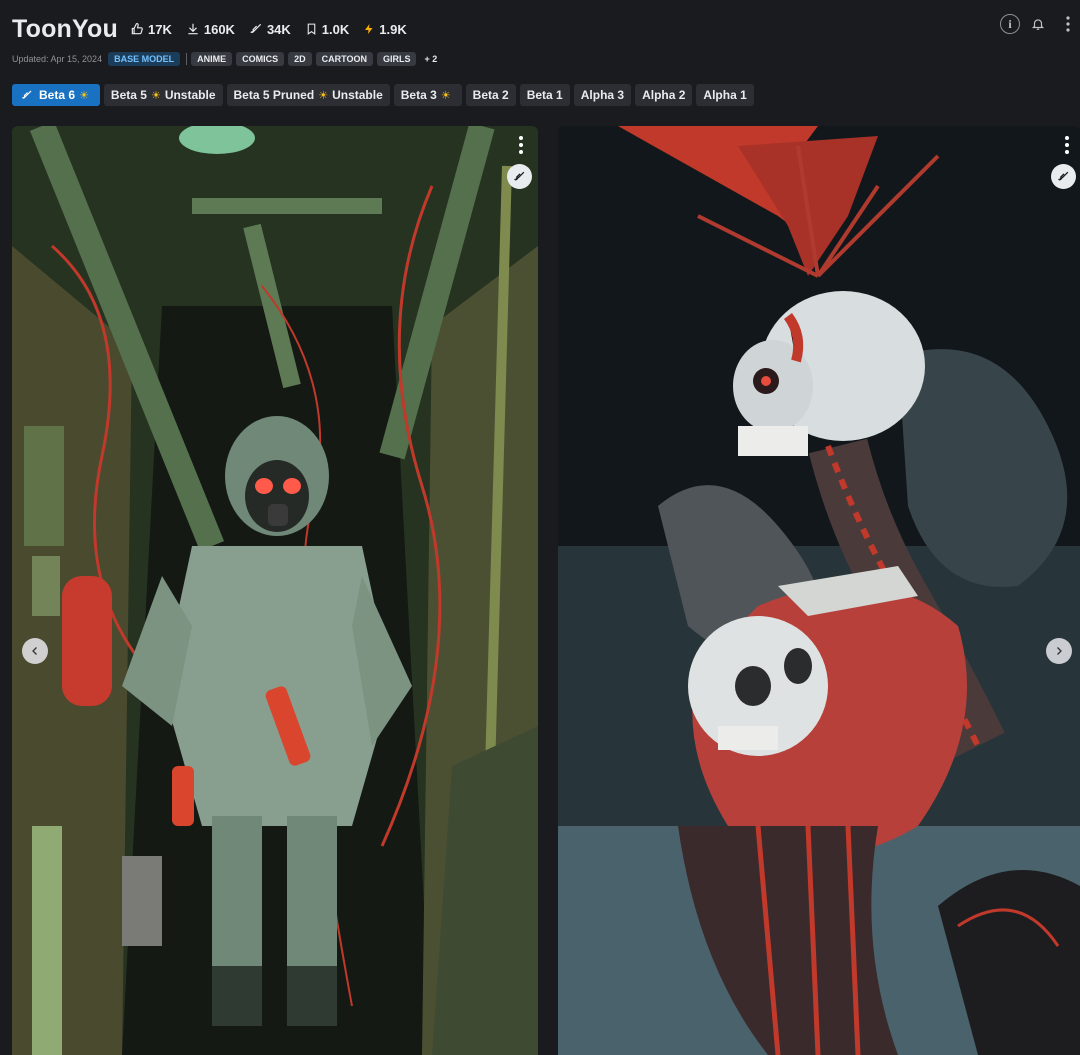 Image resolution: width=1080 pixels, height=1055 pixels. What do you see at coordinates (212, 58) in the screenshot?
I see `tag-badge: ANIME` at bounding box center [212, 58].